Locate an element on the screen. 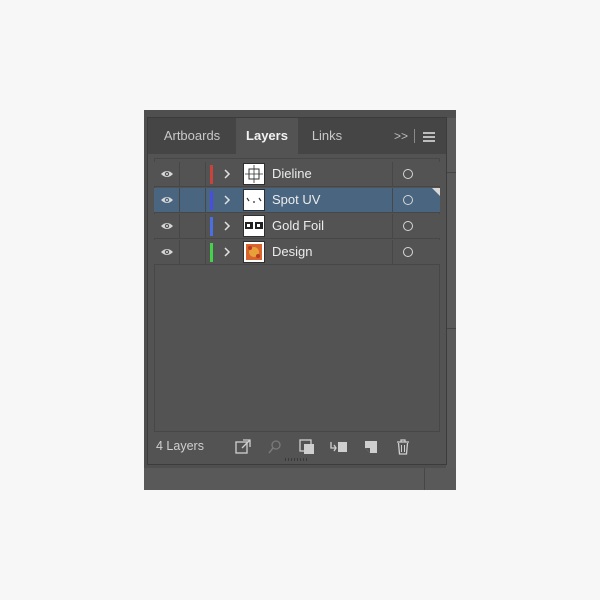 This screenshot has height=600, width=600. locate-object-icon is located at coordinates (275, 447).